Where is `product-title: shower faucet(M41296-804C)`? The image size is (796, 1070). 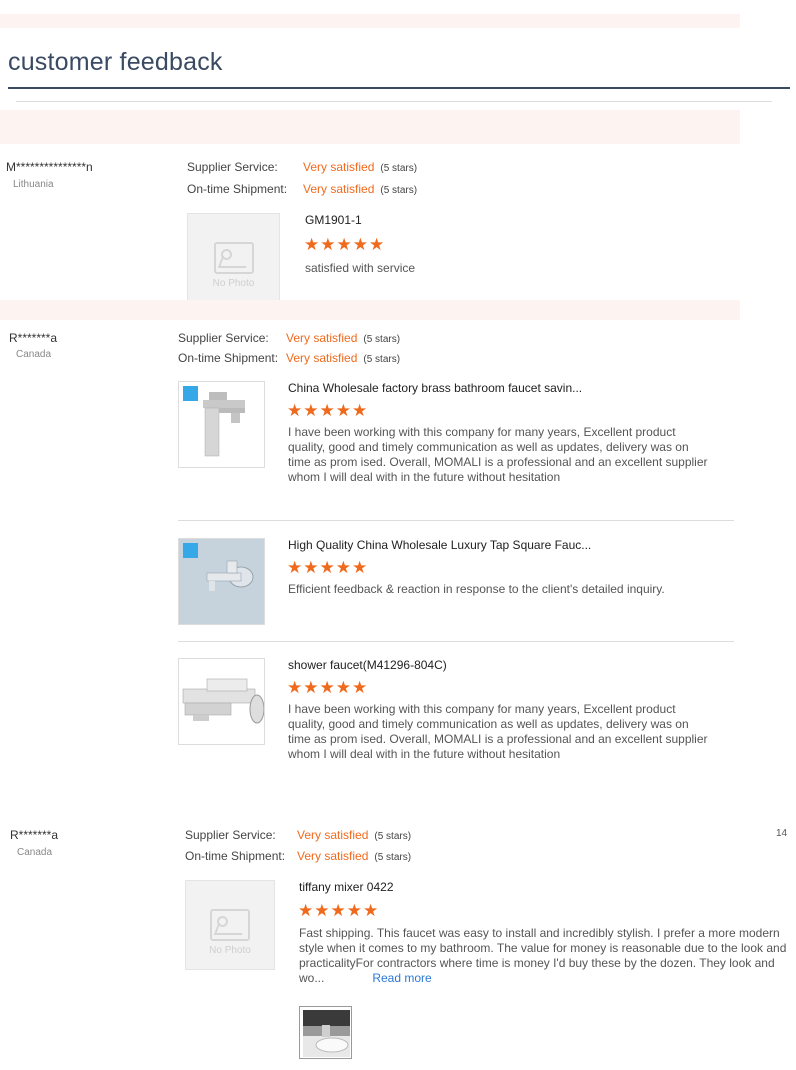 product-title: shower faucet(M41296-804C) is located at coordinates (367, 665).